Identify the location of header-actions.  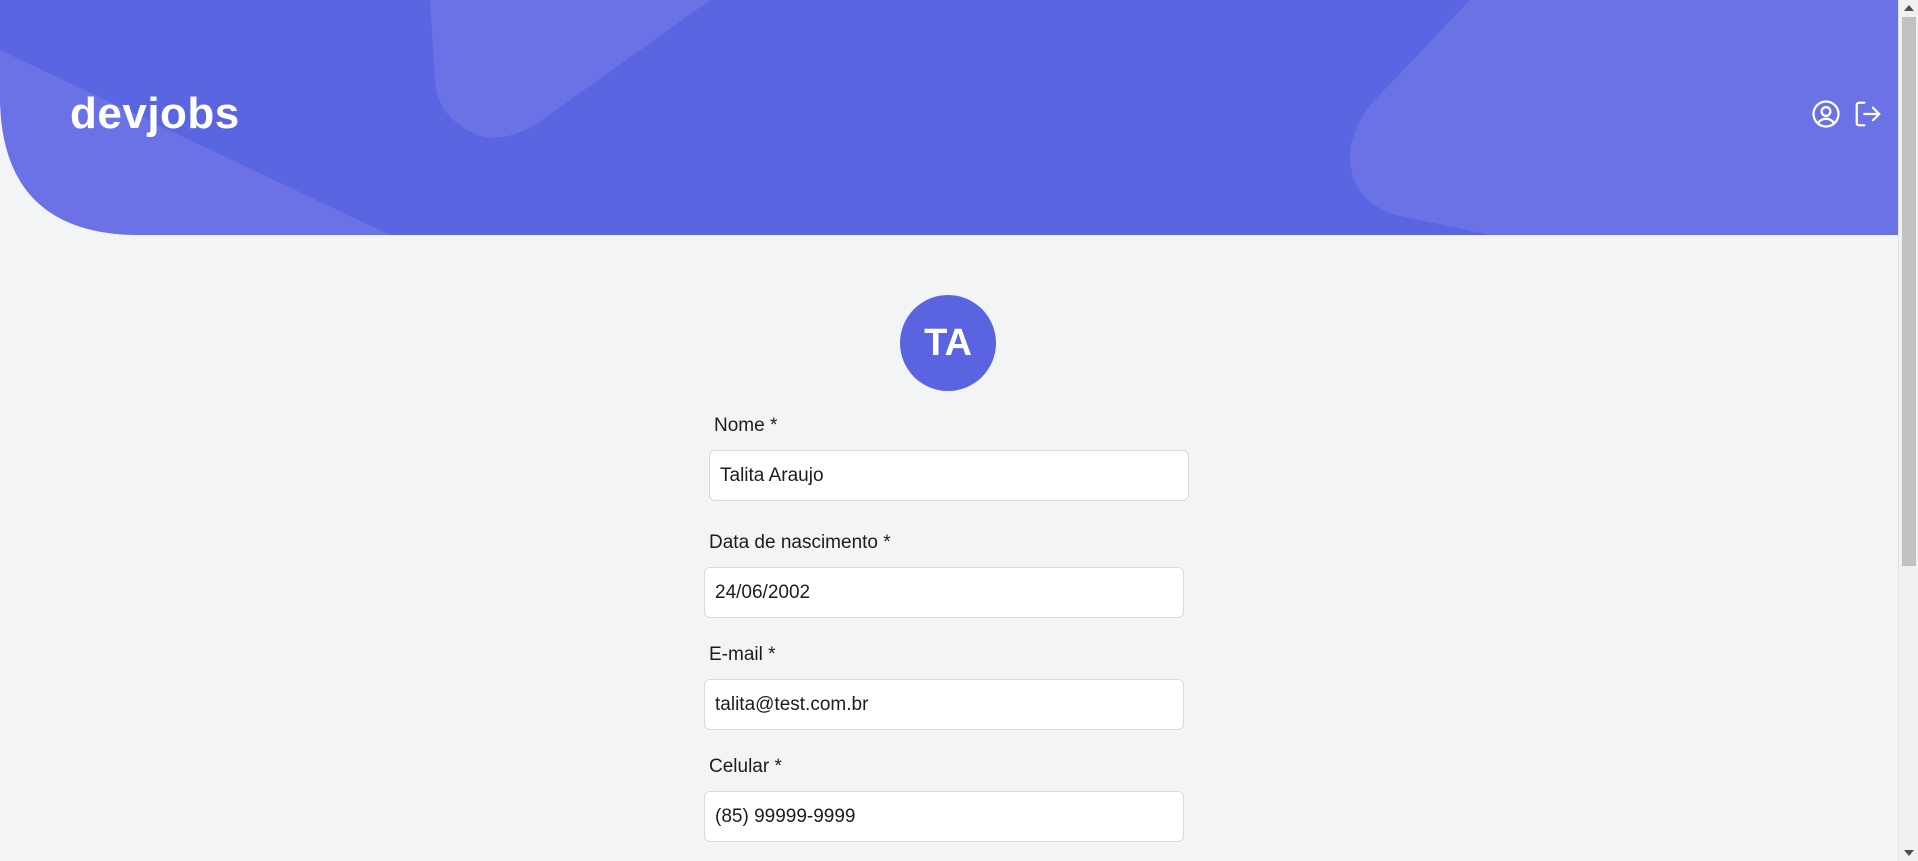
(1847, 114).